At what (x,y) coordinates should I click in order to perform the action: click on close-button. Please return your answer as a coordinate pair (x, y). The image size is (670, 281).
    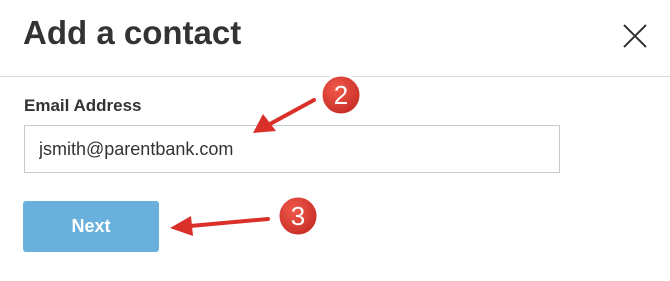
    Looking at the image, I should click on (635, 36).